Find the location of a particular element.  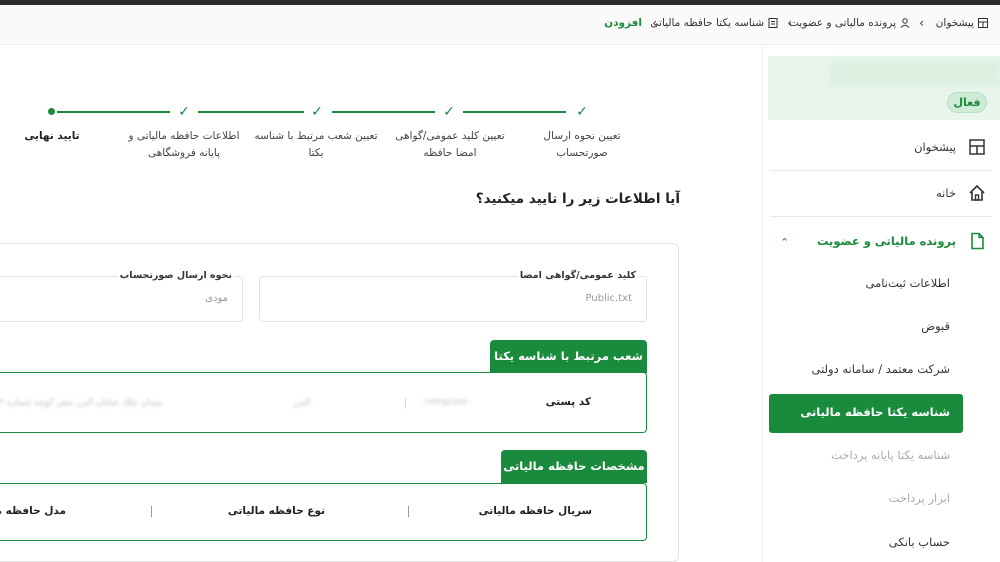

breadcrumb-item-dashboard: پیشخوان is located at coordinates (962, 23).